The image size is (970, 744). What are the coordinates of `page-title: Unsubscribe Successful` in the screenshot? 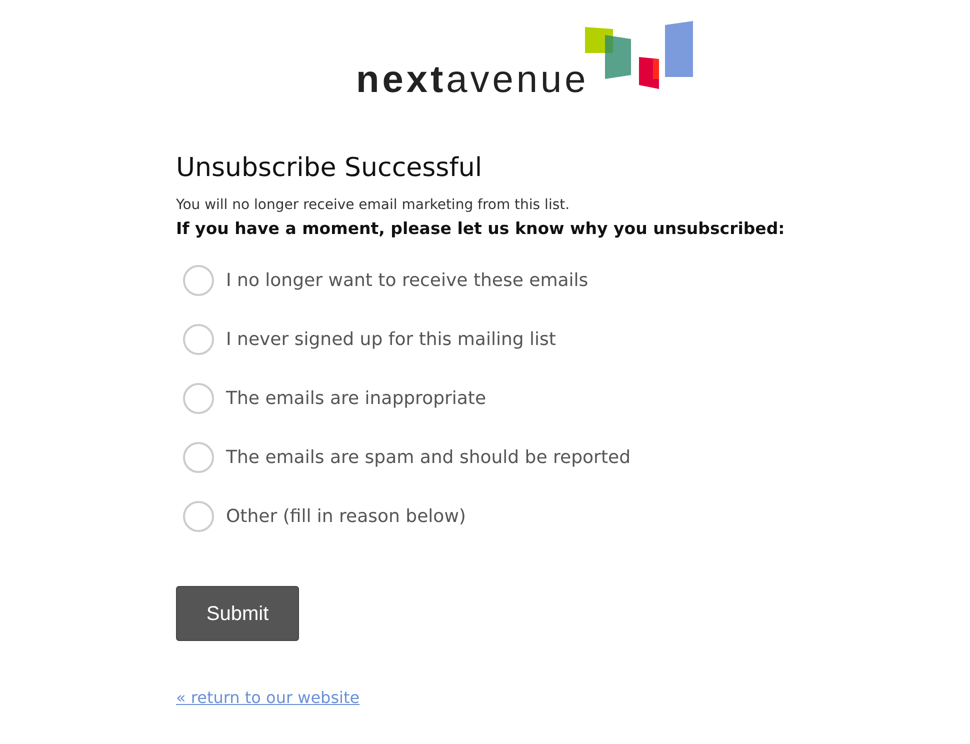 It's located at (330, 168).